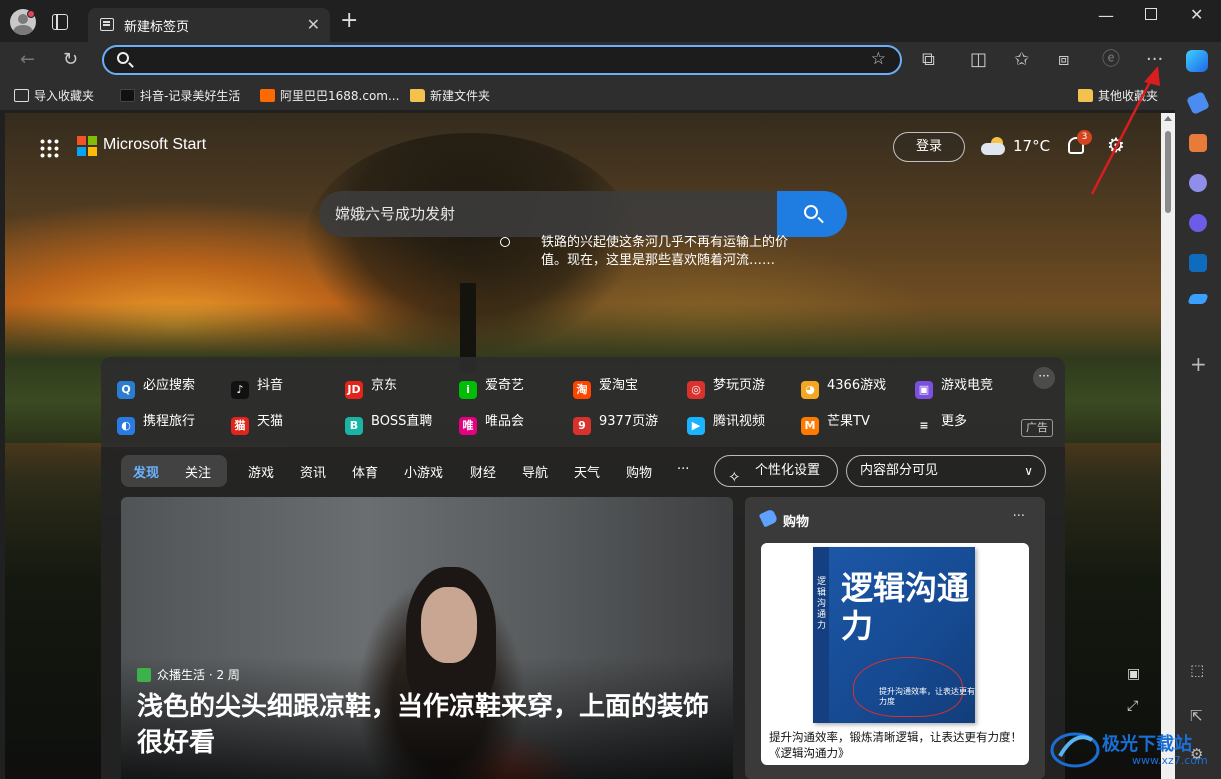  What do you see at coordinates (505, 242) in the screenshot?
I see `image-search-icon` at bounding box center [505, 242].